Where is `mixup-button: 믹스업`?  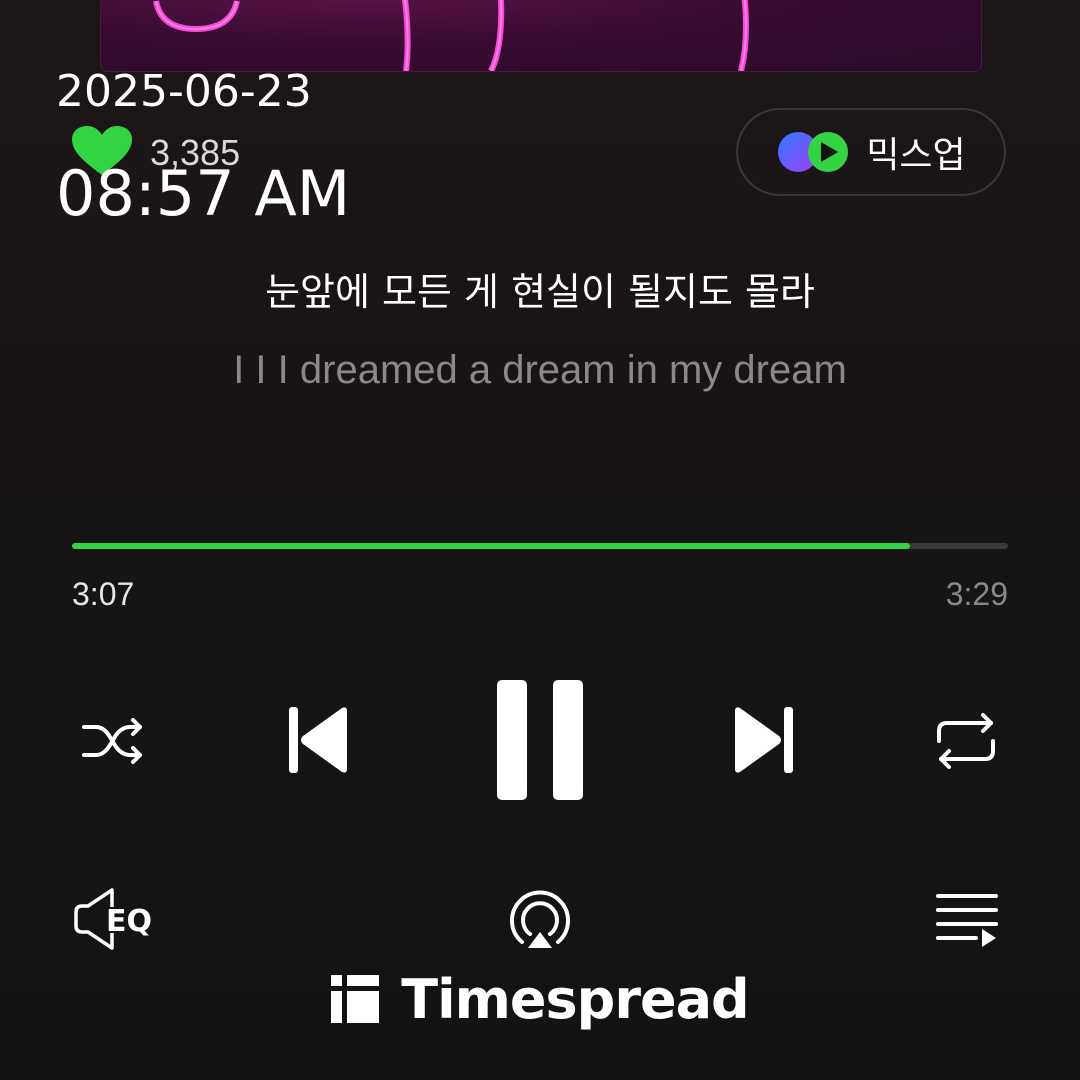 mixup-button: 믹스업 is located at coordinates (871, 152).